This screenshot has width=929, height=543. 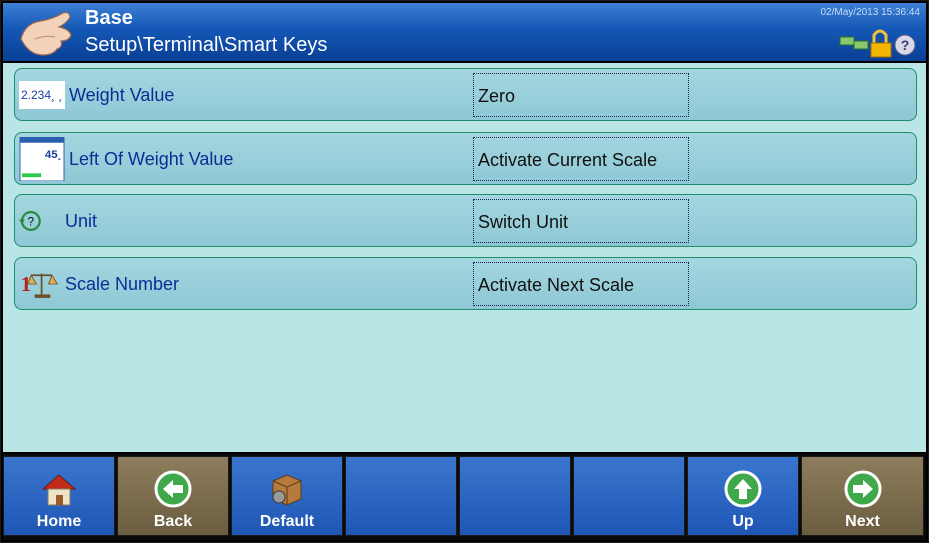 I want to click on help-icon: ?, so click(x=905, y=45).